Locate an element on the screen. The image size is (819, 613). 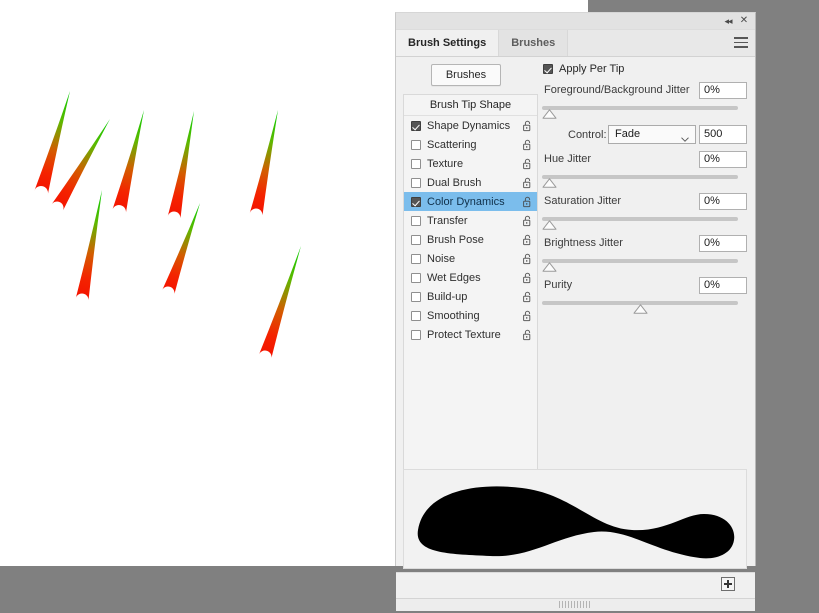
preview-stroke is located at coordinates (576, 522).